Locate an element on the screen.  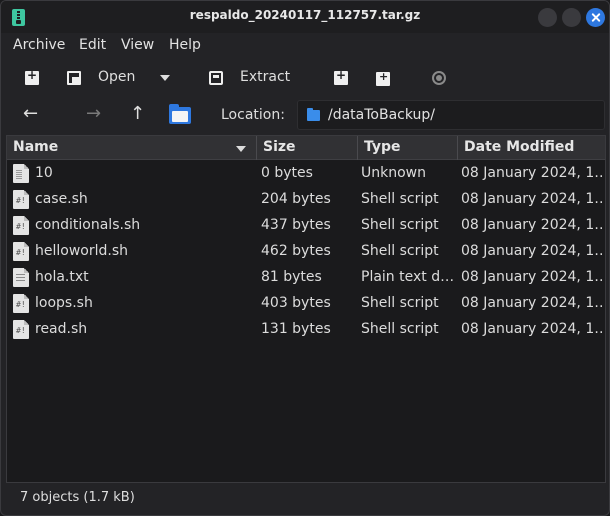
file-name: hola.txt is located at coordinates (62, 277).